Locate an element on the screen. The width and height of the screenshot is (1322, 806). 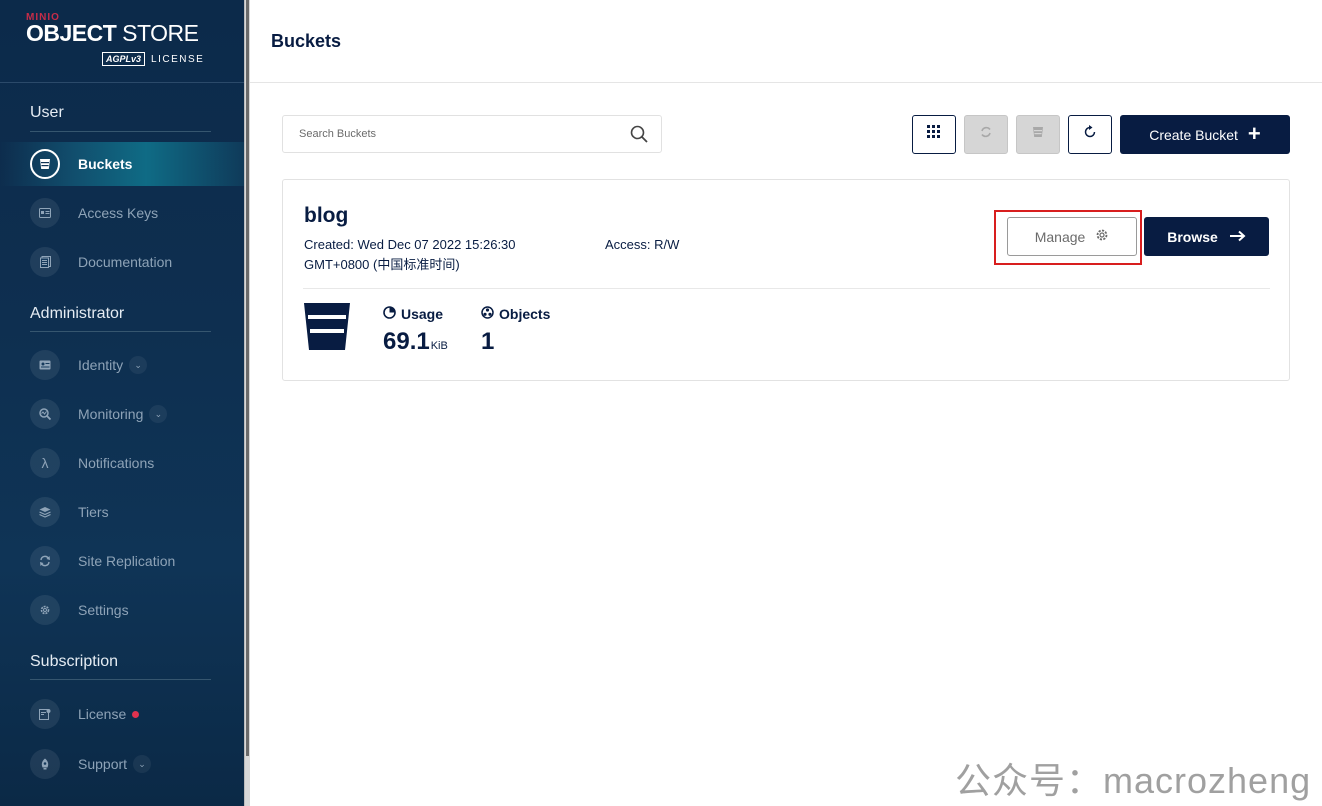
header-divider is located at coordinates (786, 82).